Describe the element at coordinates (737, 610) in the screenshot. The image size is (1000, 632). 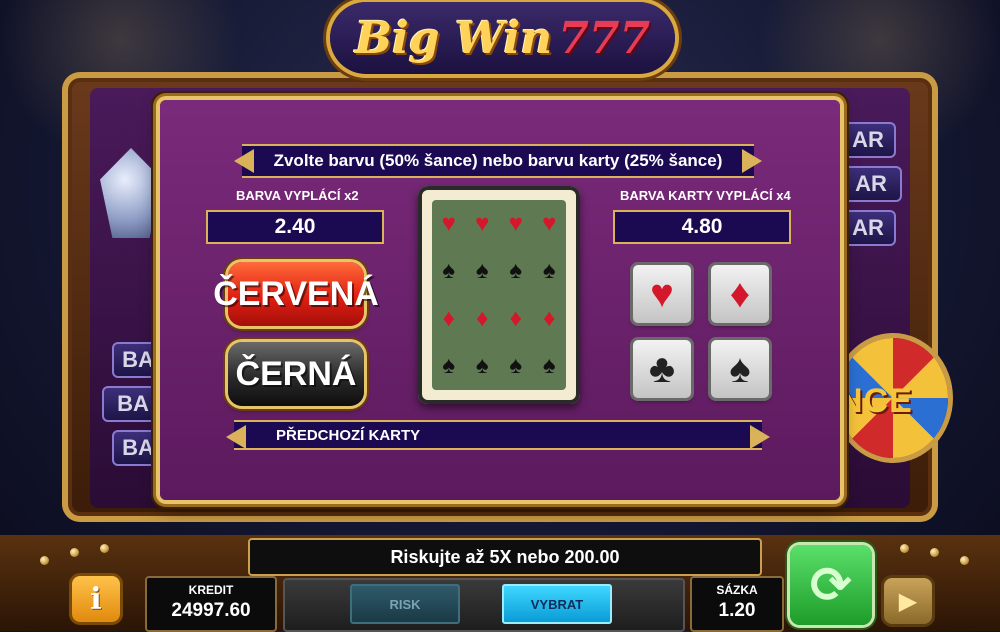
I see `bet-value: 1.20` at that location.